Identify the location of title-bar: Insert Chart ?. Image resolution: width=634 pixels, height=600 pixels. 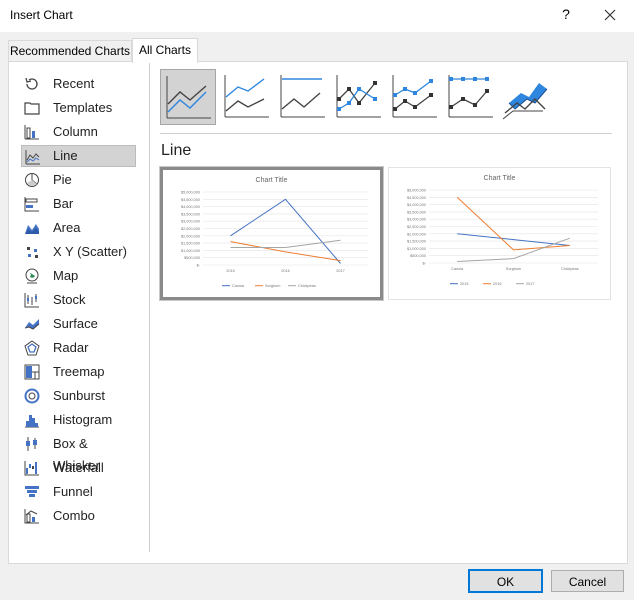
(317, 16).